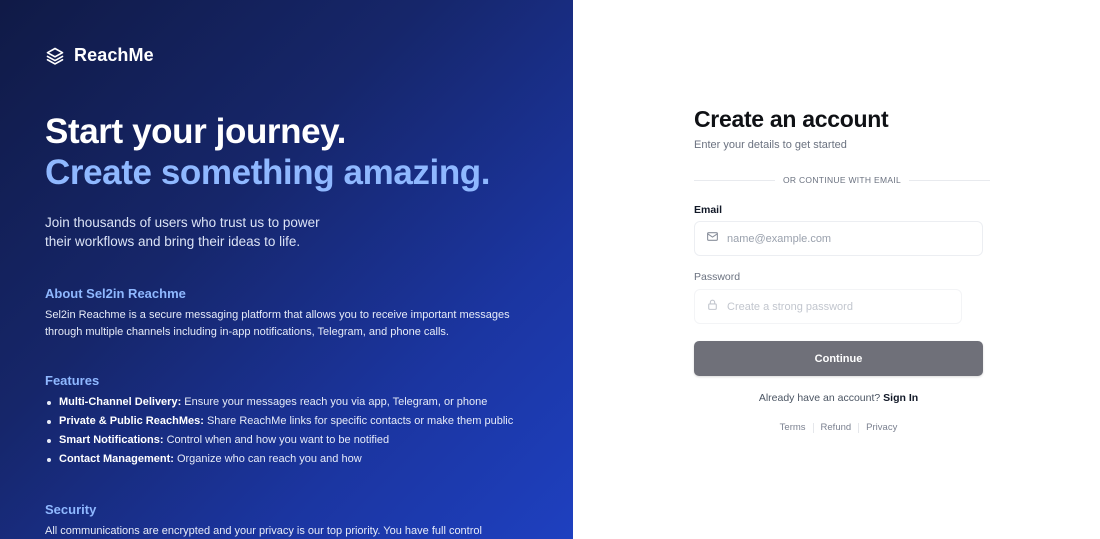 The image size is (1100, 539). Describe the element at coordinates (791, 119) in the screenshot. I see `form-title: Create an account` at that location.